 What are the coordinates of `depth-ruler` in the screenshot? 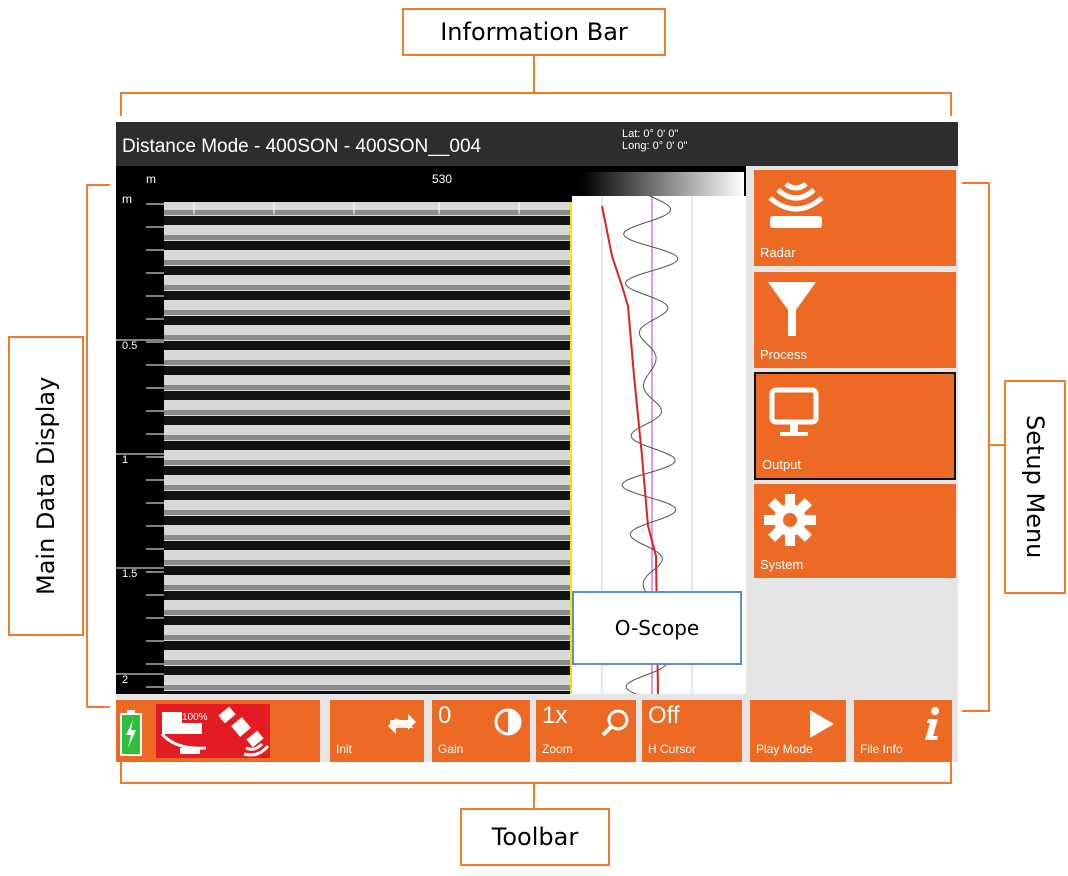 It's located at (140, 445).